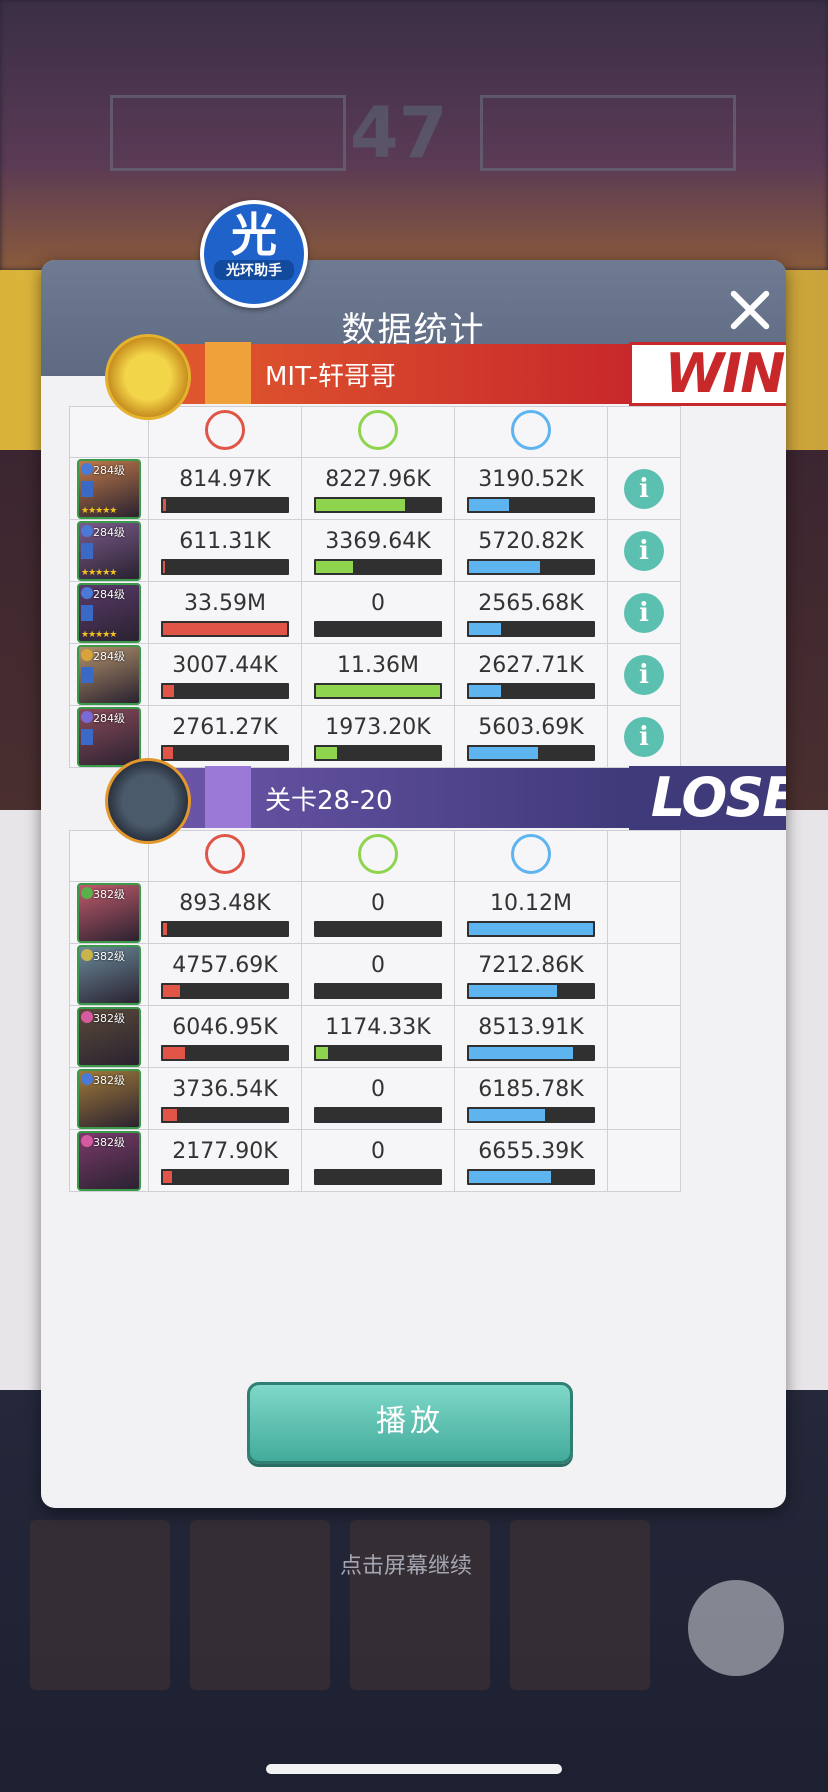 This screenshot has height=1792, width=828. I want to click on team-banner-win: MIT-轩哥哥 WIN, so click(427, 377).